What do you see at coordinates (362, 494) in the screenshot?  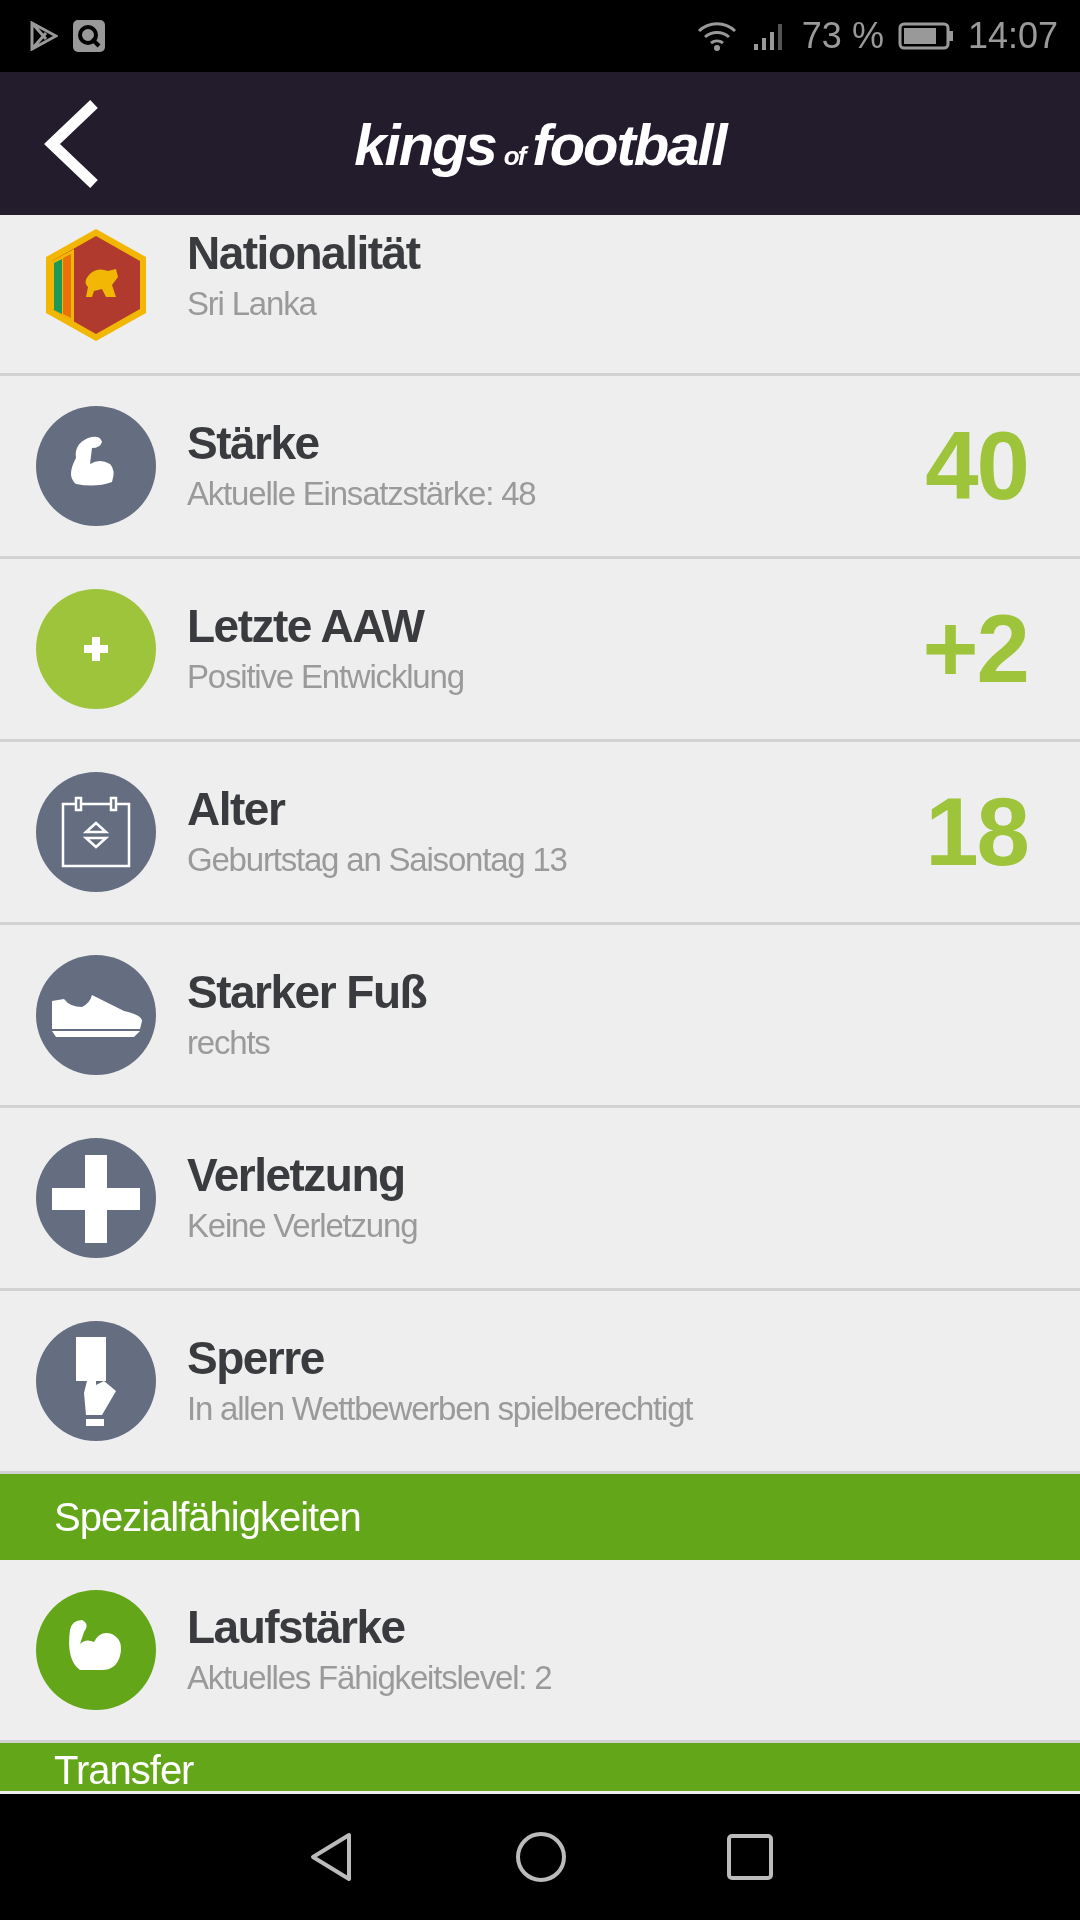 I see `row-subtitle: Aktuelle Einsatzstärke: 48` at bounding box center [362, 494].